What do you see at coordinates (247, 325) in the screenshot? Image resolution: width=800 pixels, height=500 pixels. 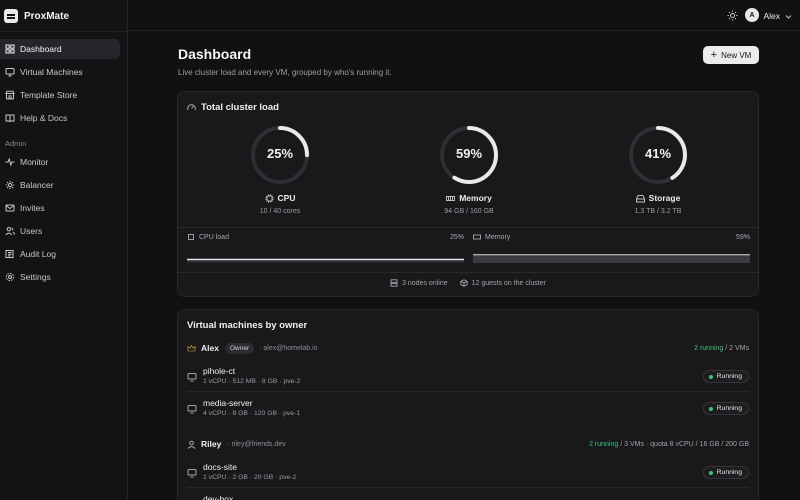 I see `vms-by-owner-header: Virtual machines by owner` at bounding box center [247, 325].